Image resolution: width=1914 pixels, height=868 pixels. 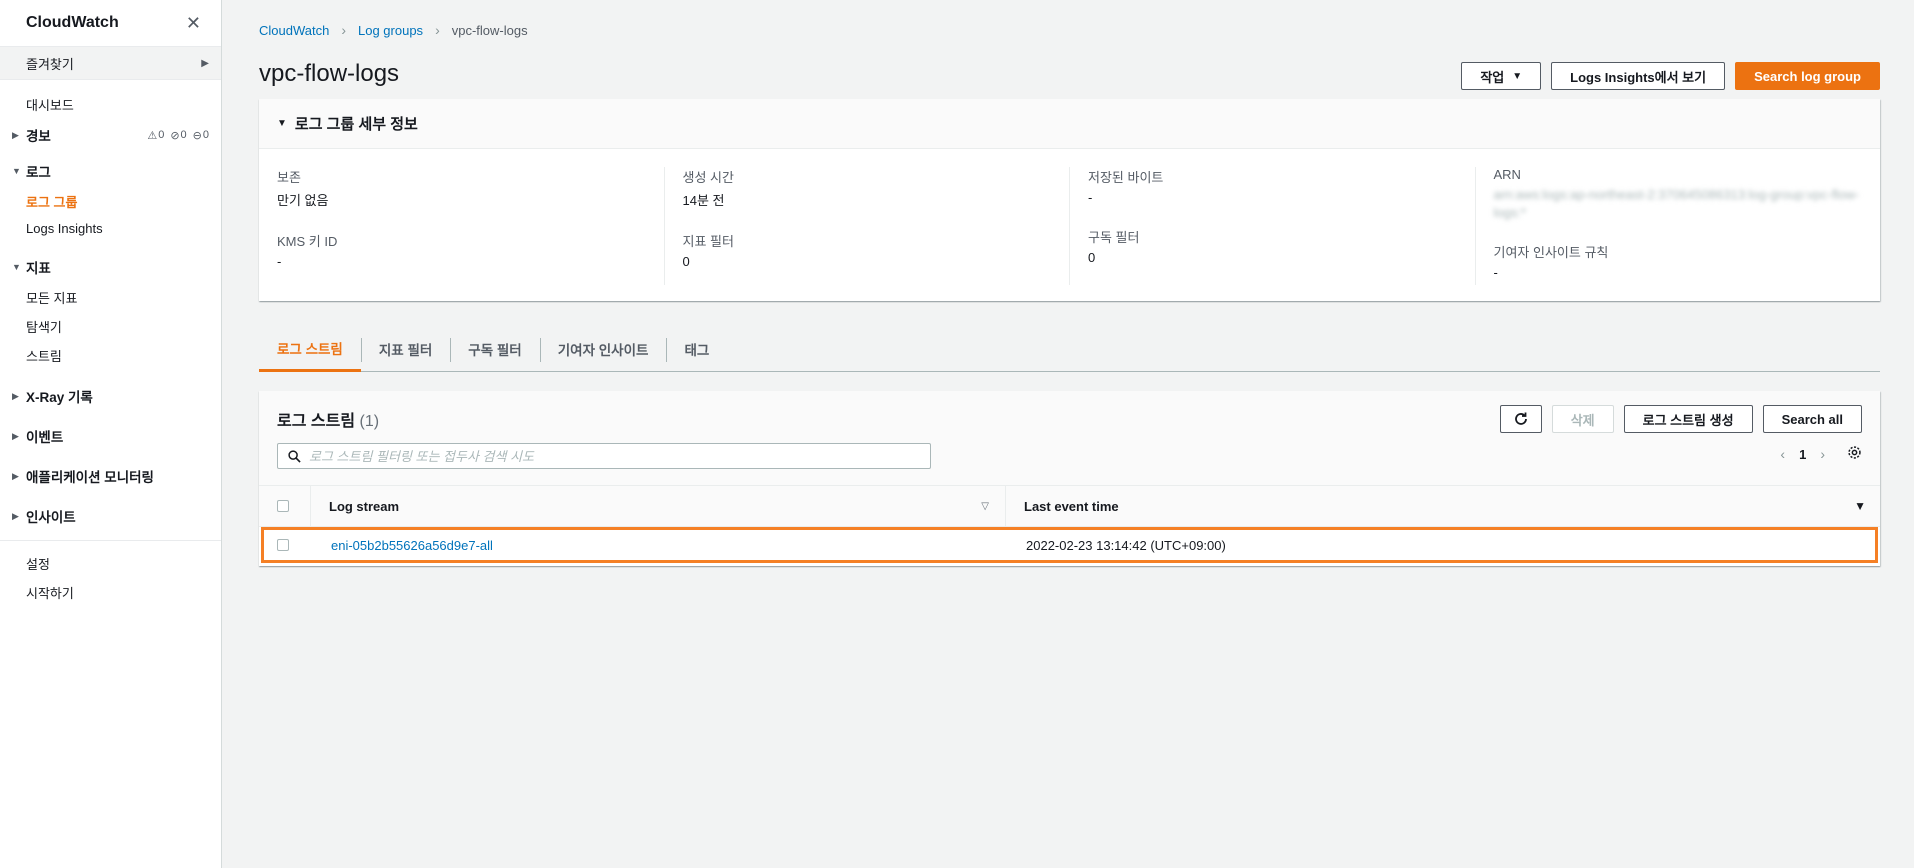 I want to click on refresh-button, so click(x=1520, y=419).